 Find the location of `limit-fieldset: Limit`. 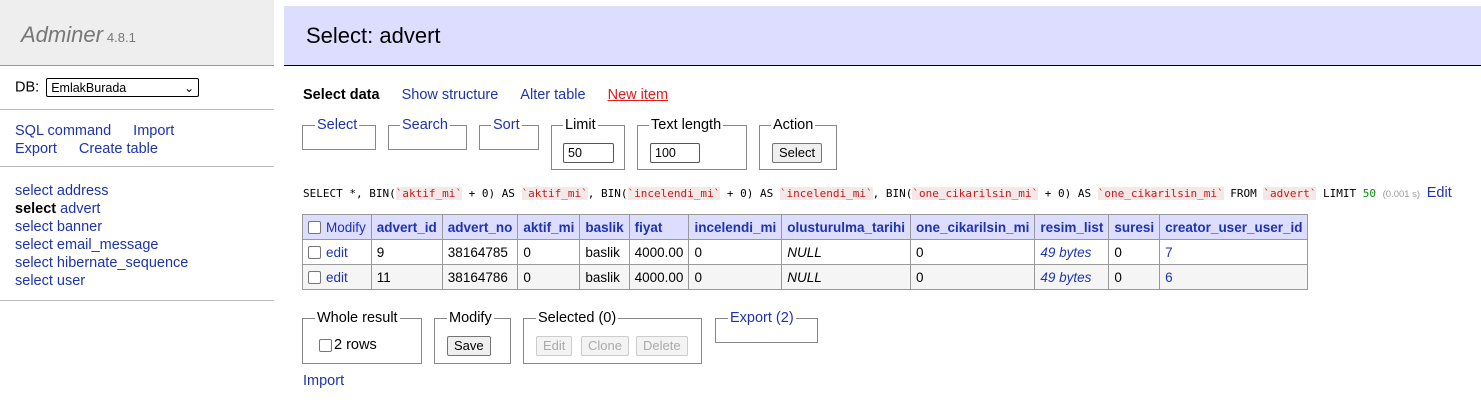

limit-fieldset: Limit is located at coordinates (588, 143).